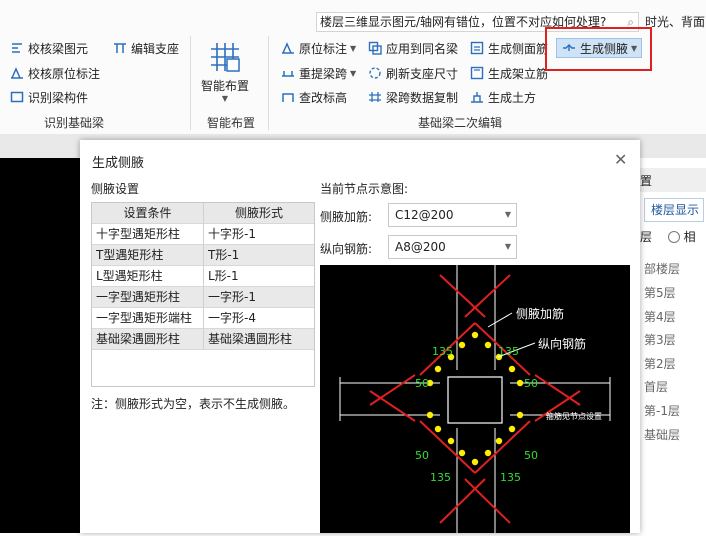  What do you see at coordinates (259, 297) in the screenshot?
I see `table-cell: 一字形-1` at bounding box center [259, 297].